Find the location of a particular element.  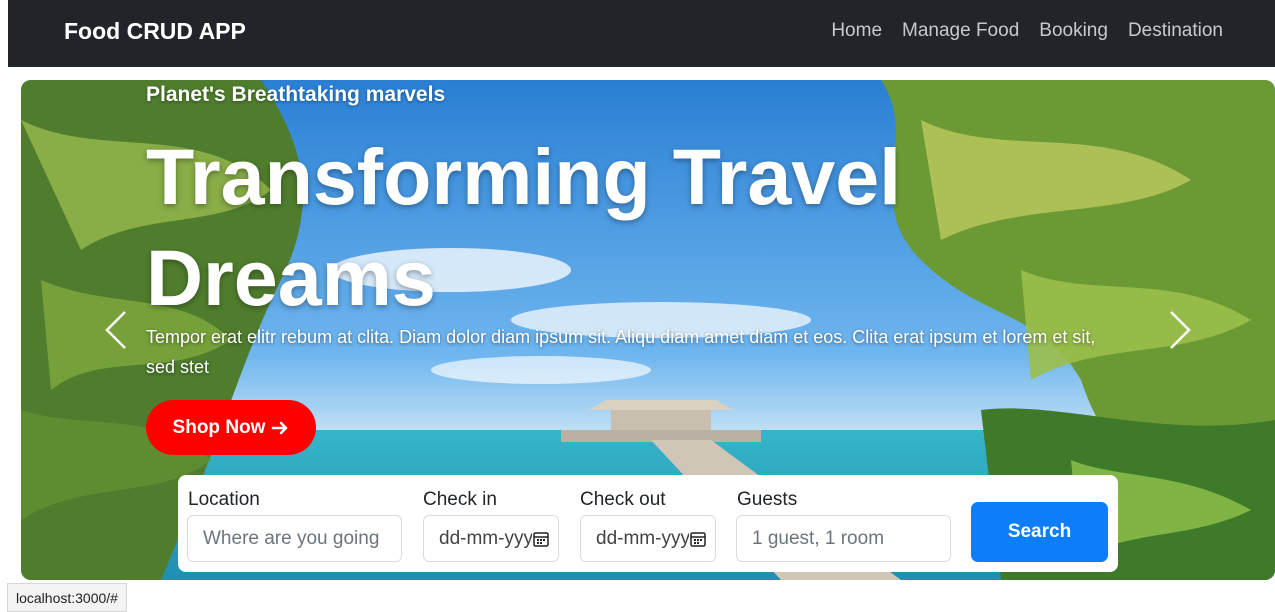

nav-link-destination: Destination is located at coordinates (1175, 31).